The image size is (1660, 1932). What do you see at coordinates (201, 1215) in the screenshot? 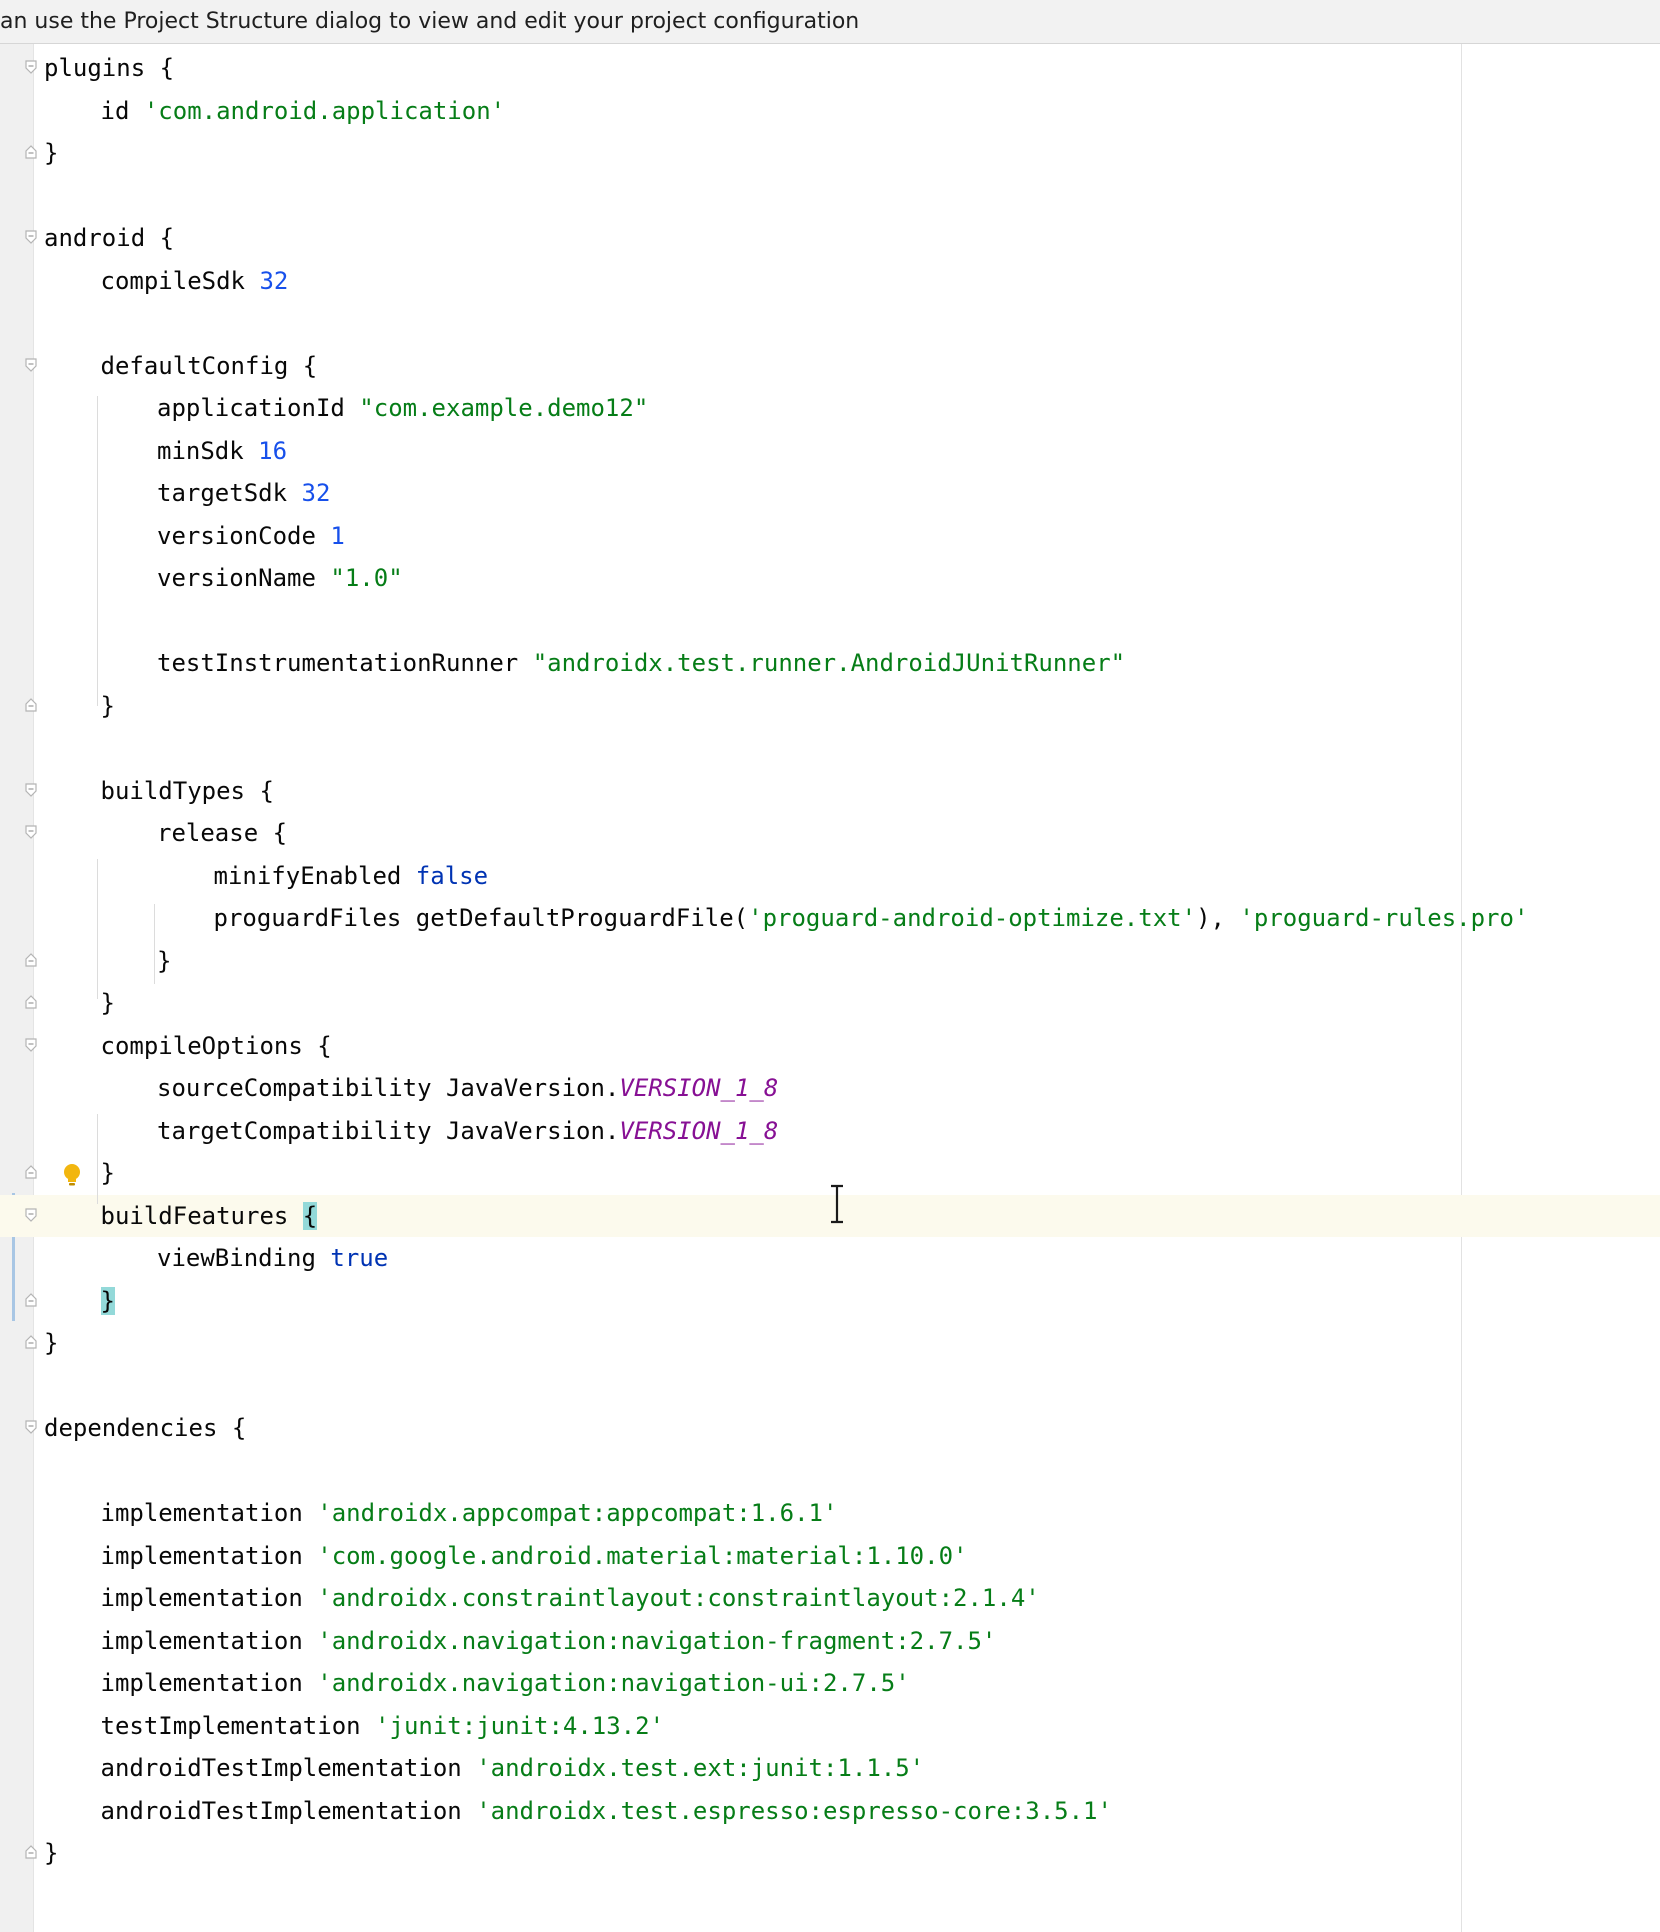
I see `code-token: buildFeatures` at bounding box center [201, 1215].